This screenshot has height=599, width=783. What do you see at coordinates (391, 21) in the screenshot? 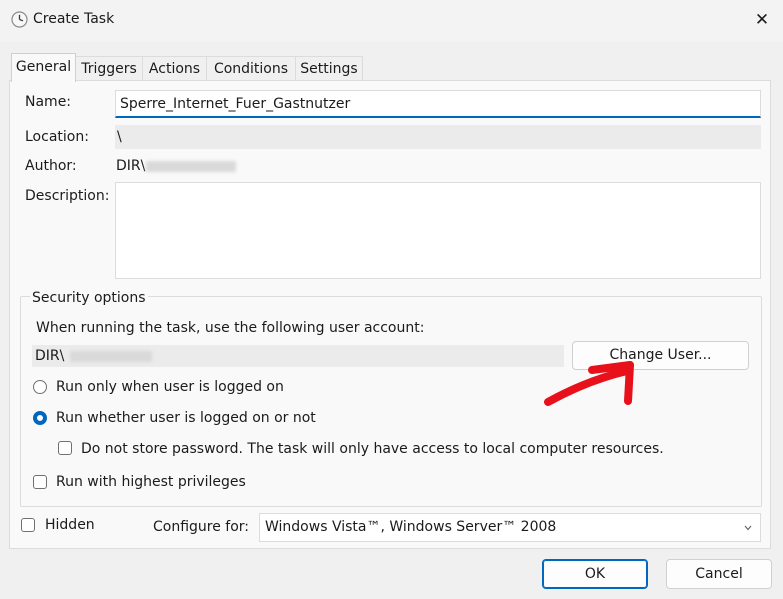
I see `title-bar` at bounding box center [391, 21].